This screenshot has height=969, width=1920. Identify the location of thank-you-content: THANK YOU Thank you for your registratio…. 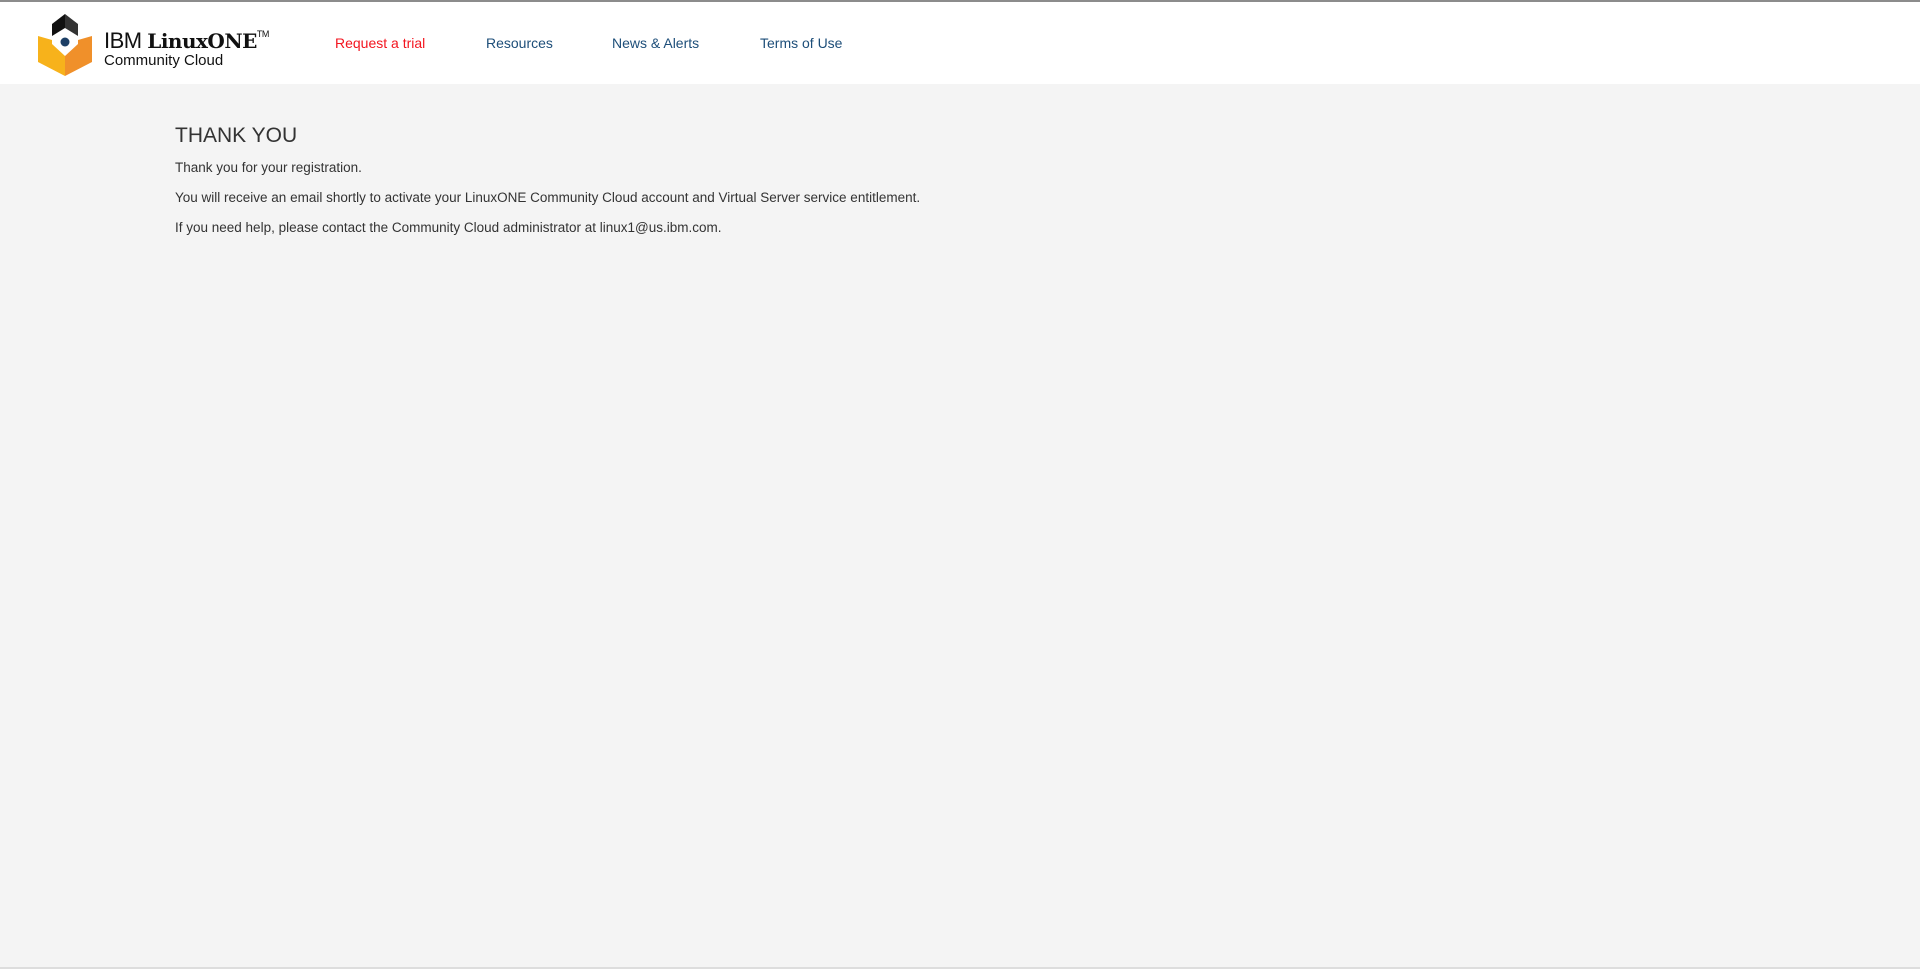
(547, 187).